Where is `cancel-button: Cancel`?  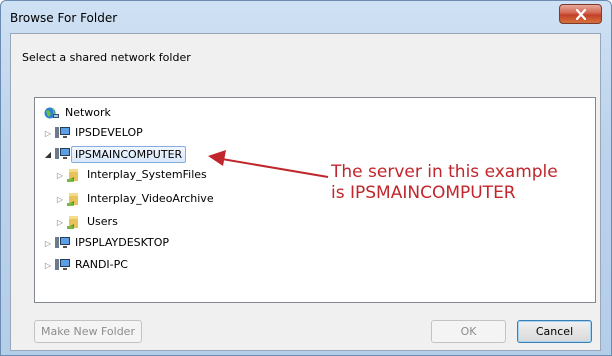
cancel-button: Cancel is located at coordinates (554, 331).